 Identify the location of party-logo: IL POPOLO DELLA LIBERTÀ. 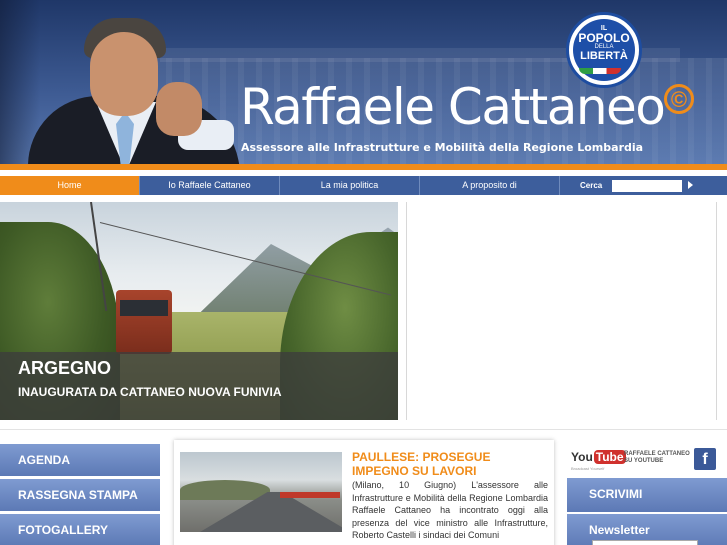
(604, 50).